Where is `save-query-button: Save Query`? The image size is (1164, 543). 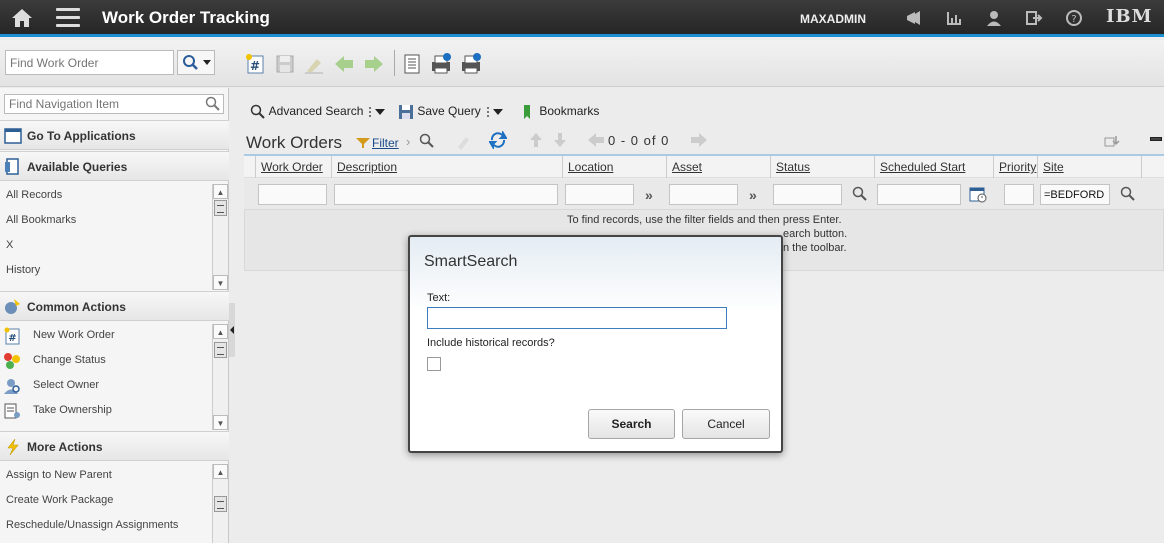 save-query-button: Save Query is located at coordinates (450, 112).